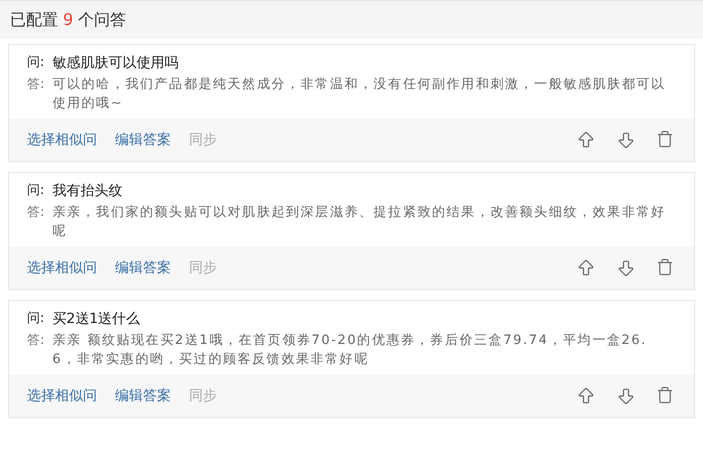 This screenshot has height=451, width=703. What do you see at coordinates (115, 63) in the screenshot?
I see `question-text: 敏感肌肤可以使用吗` at bounding box center [115, 63].